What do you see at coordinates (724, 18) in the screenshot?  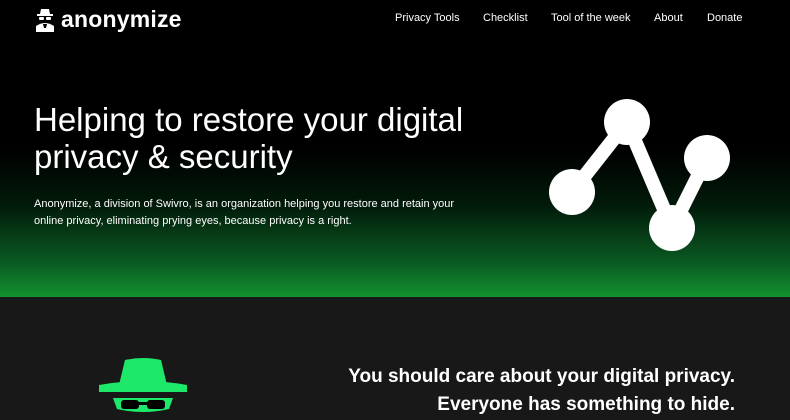 I see `nav-donate: Donate` at bounding box center [724, 18].